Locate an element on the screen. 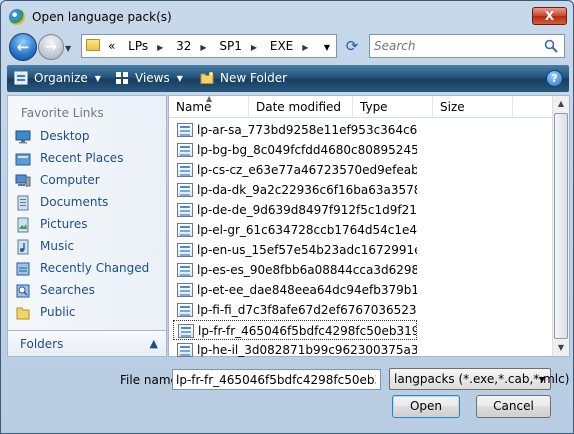 The height and width of the screenshot is (434, 574). breadcrumb-item: SP1 is located at coordinates (230, 46).